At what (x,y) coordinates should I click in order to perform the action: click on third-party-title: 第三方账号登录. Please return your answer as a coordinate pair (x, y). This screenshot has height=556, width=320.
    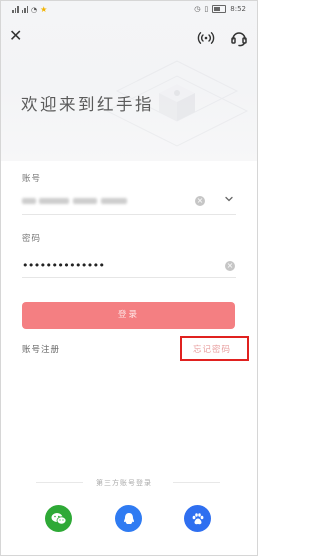
    Looking at the image, I should click on (124, 483).